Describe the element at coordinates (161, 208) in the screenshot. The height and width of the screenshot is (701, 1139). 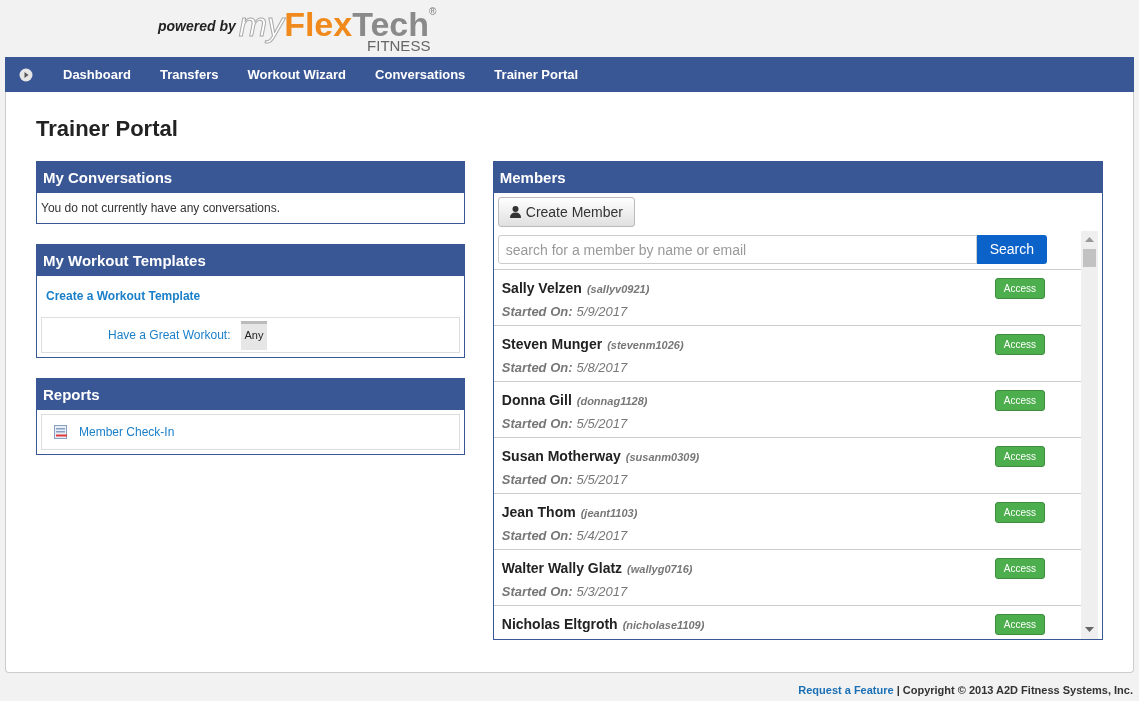
I see `empty-message: You do not currently have any conversations.` at that location.